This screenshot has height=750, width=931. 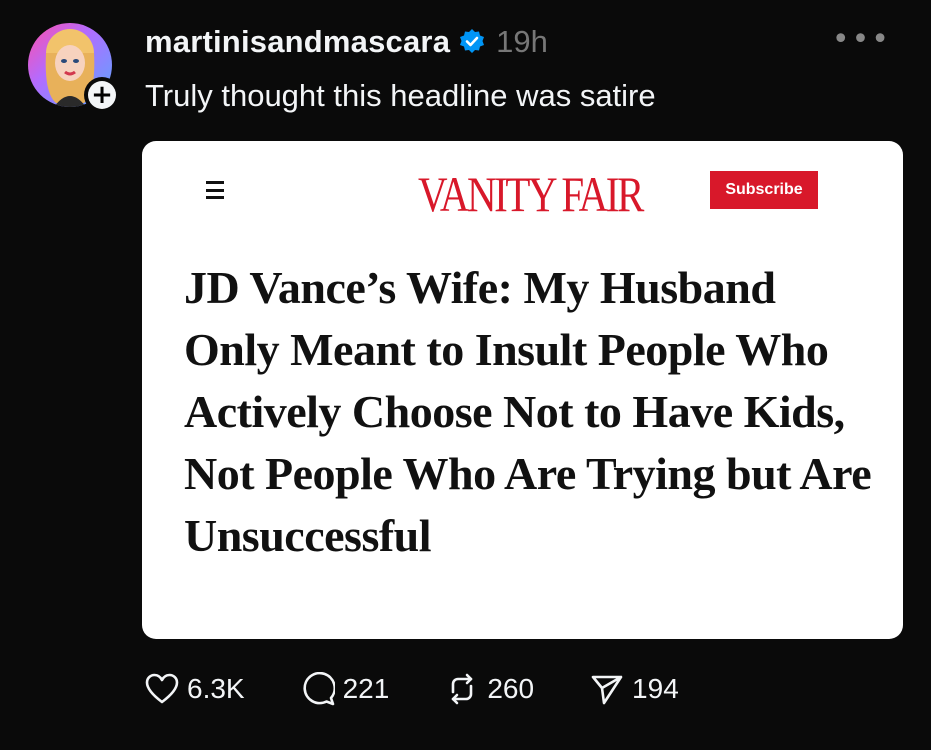 I want to click on like-button: 6.3K, so click(x=195, y=689).